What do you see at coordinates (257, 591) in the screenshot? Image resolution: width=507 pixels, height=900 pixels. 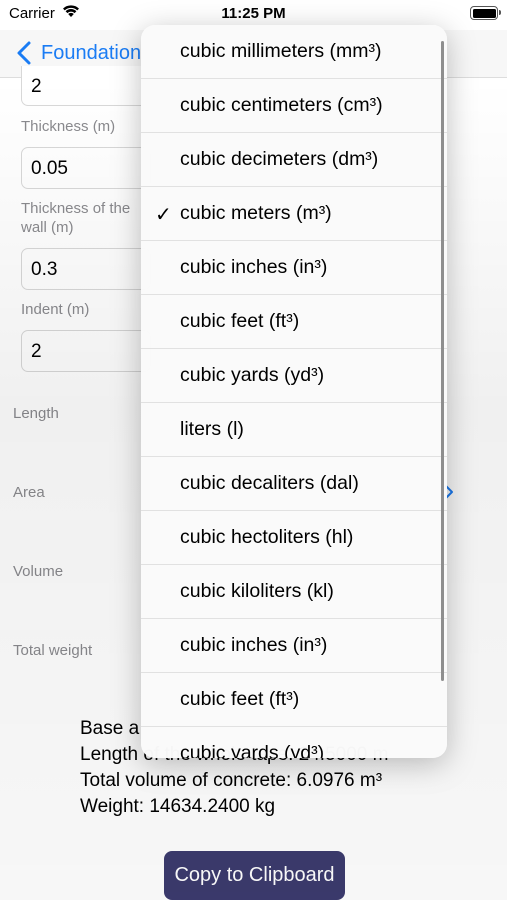 I see `menu-item-label: cubic kiloliters (kl)` at bounding box center [257, 591].